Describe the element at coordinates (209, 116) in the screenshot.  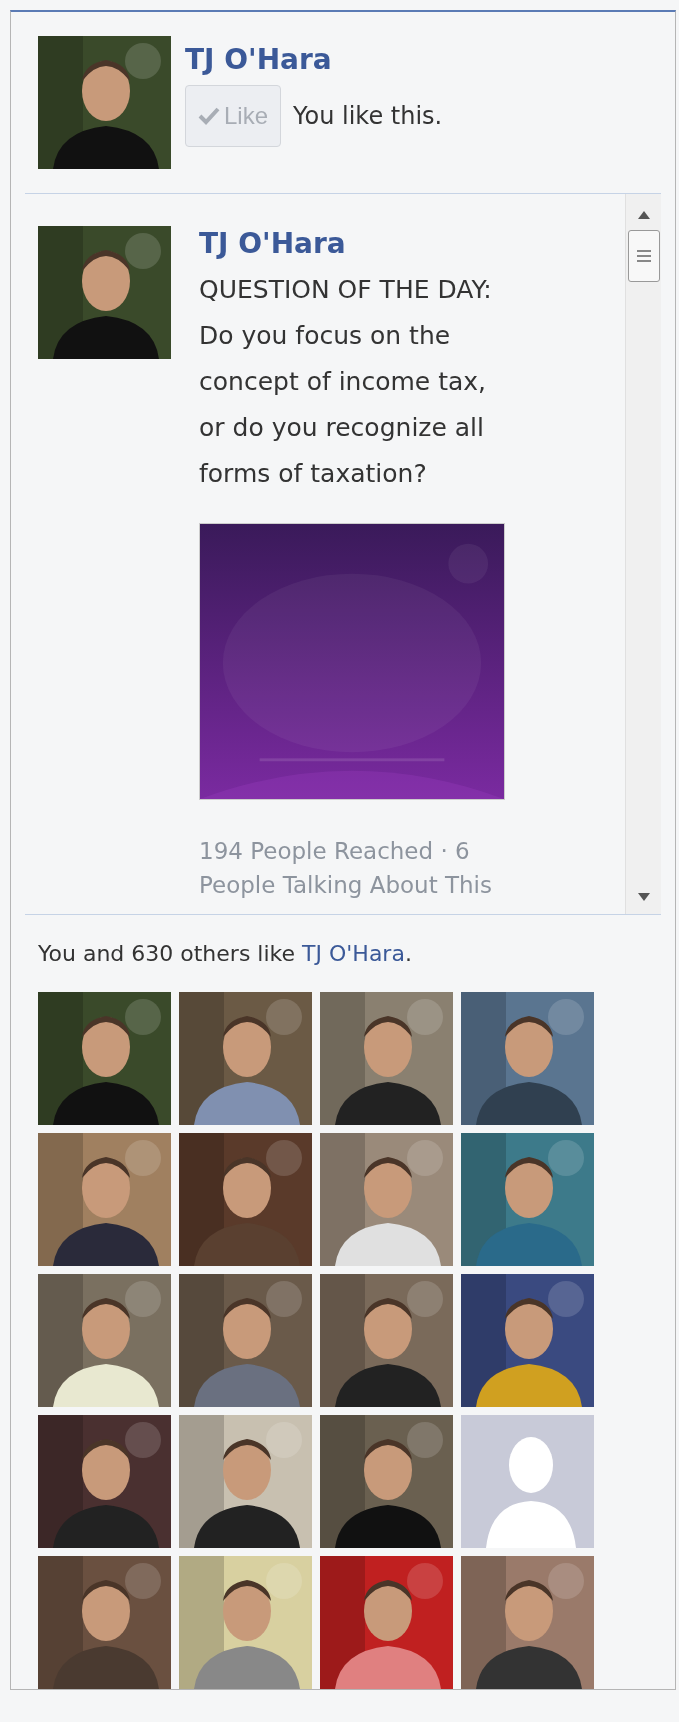
I see `check-icon` at that location.